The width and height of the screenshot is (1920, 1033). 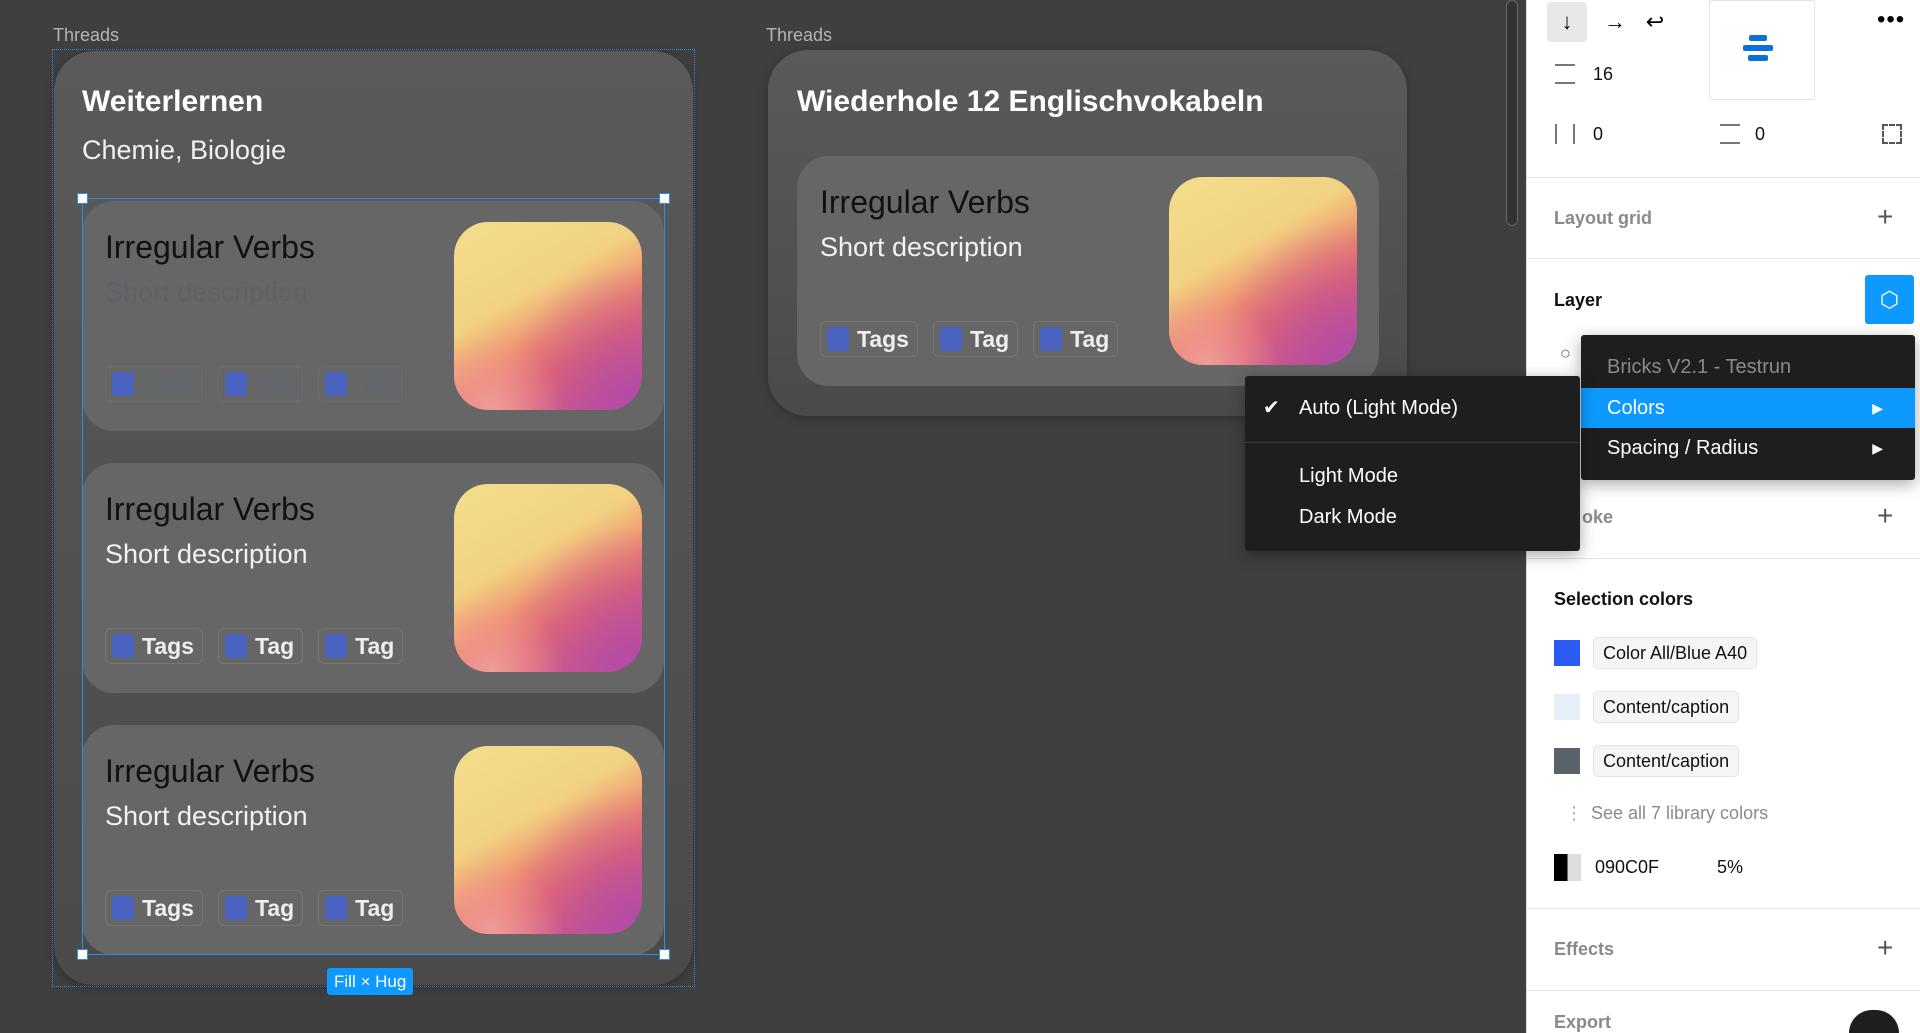 I want to click on library-dots-icon: ⋮, so click(x=1574, y=813).